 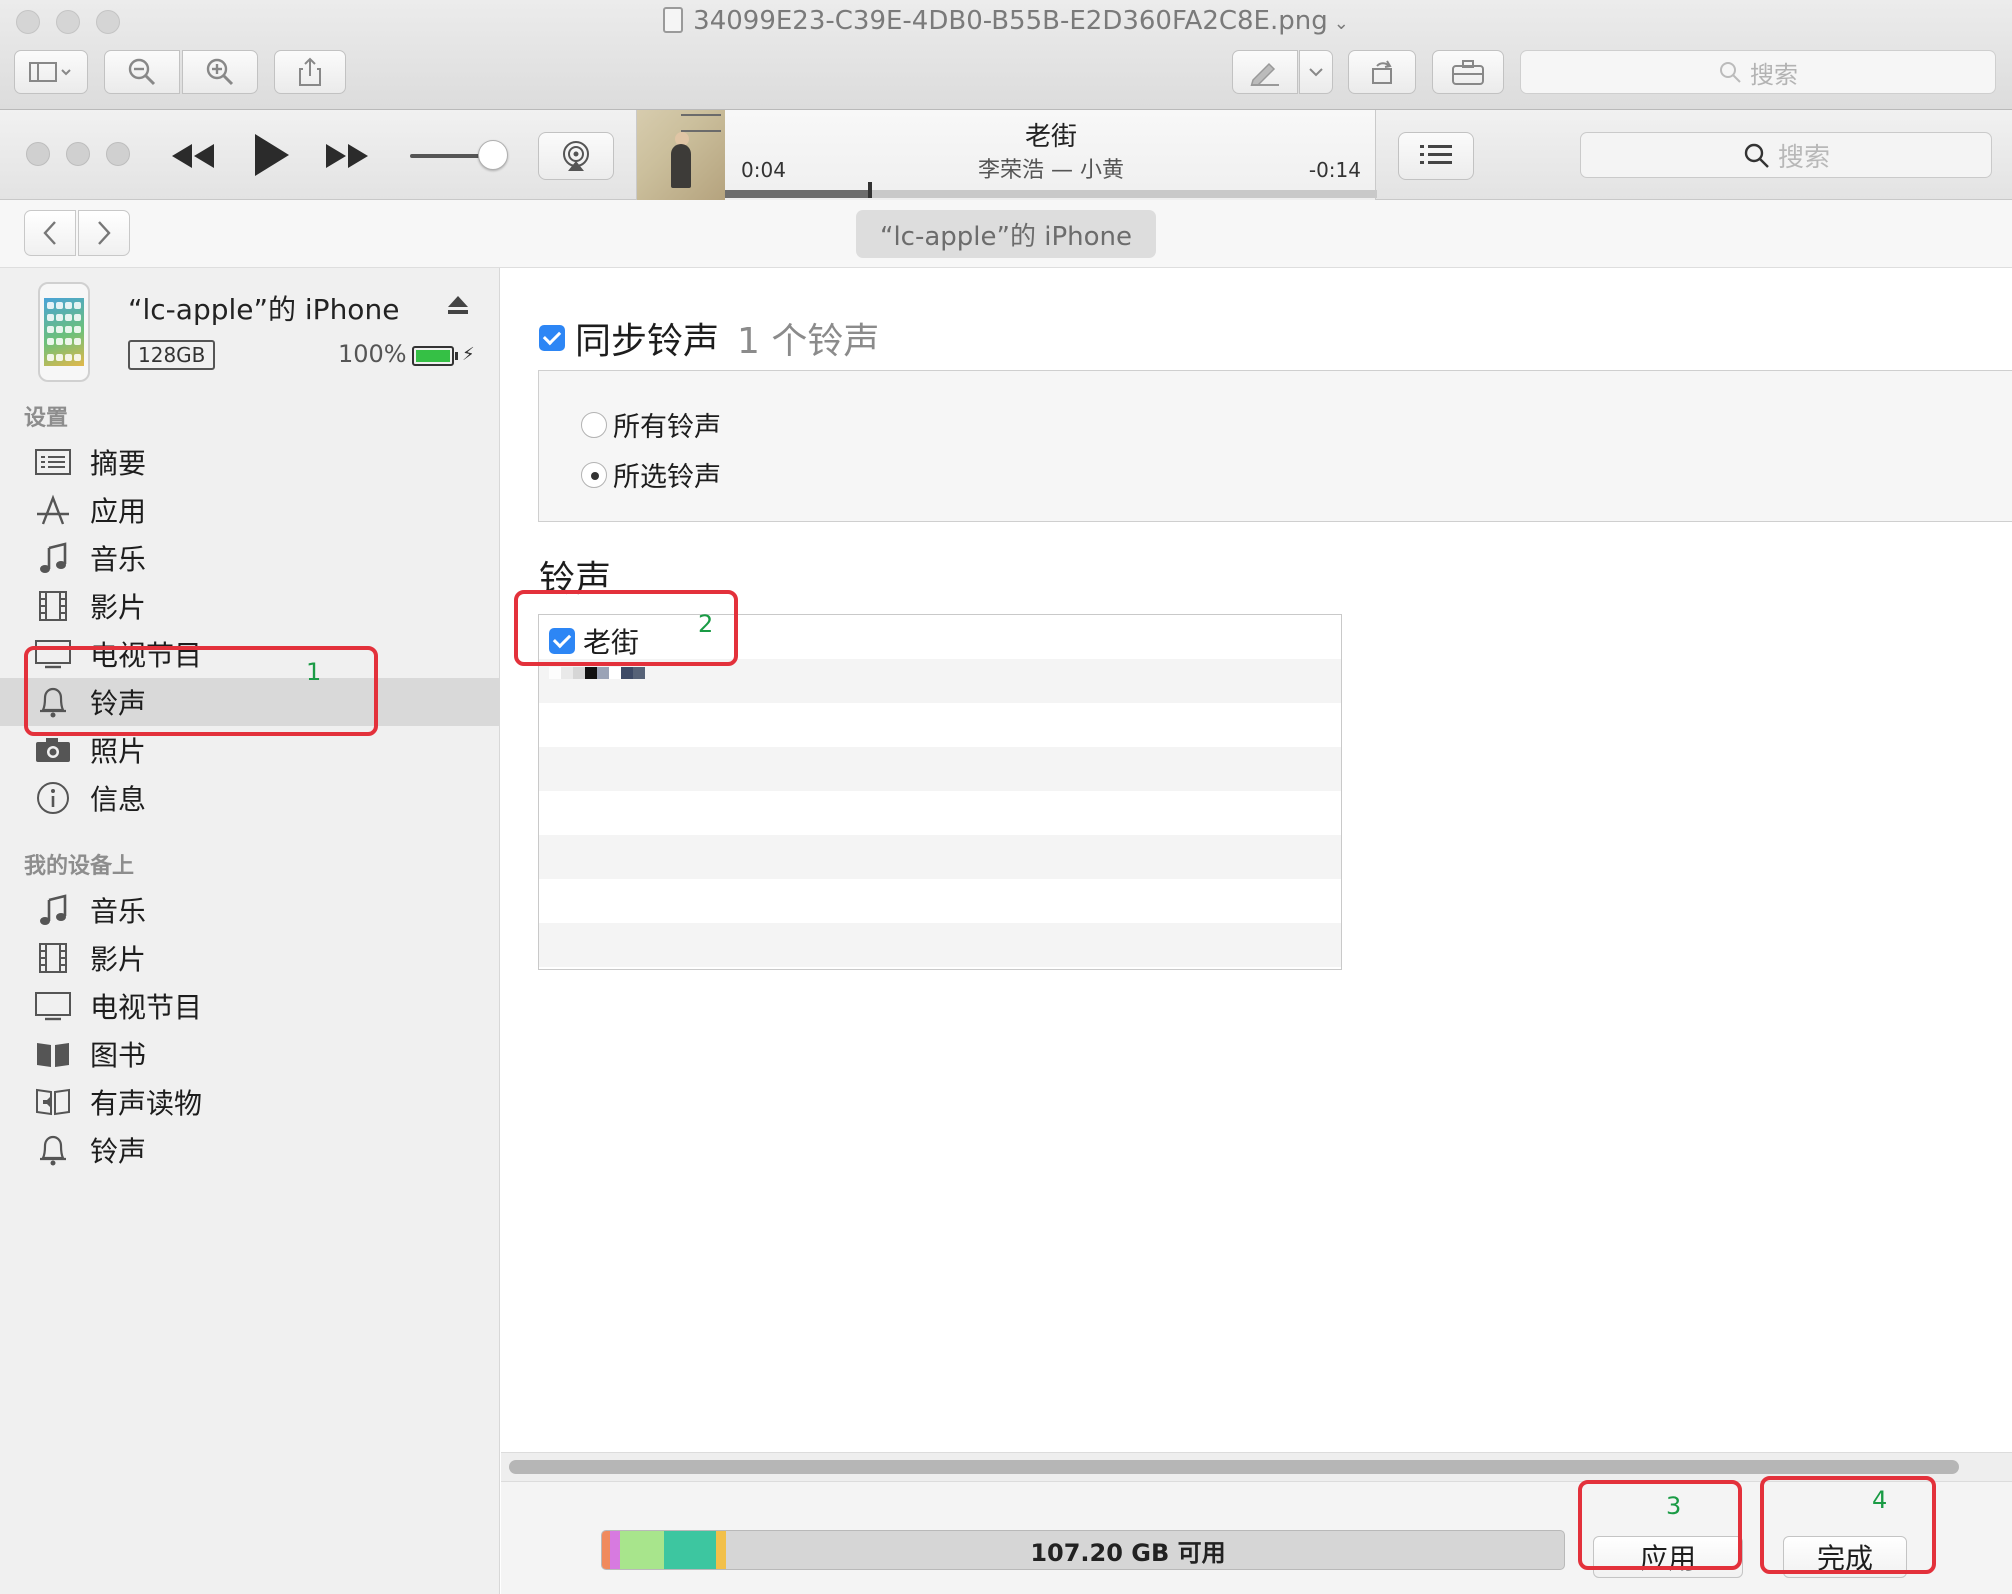 I want to click on sync-options-box: 所有铃声 所选铃声, so click(x=1275, y=446).